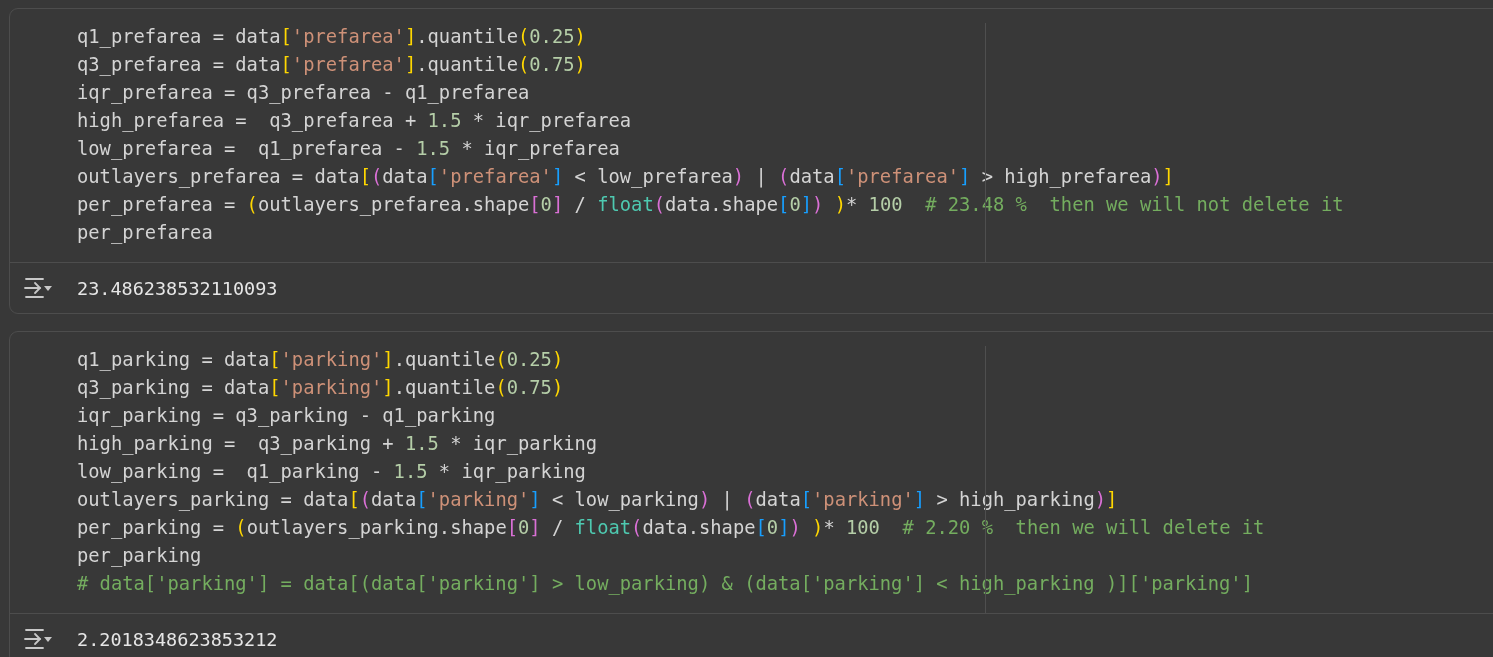 Image resolution: width=1493 pixels, height=657 pixels. What do you see at coordinates (139, 556) in the screenshot?
I see `code-line: per_parking` at bounding box center [139, 556].